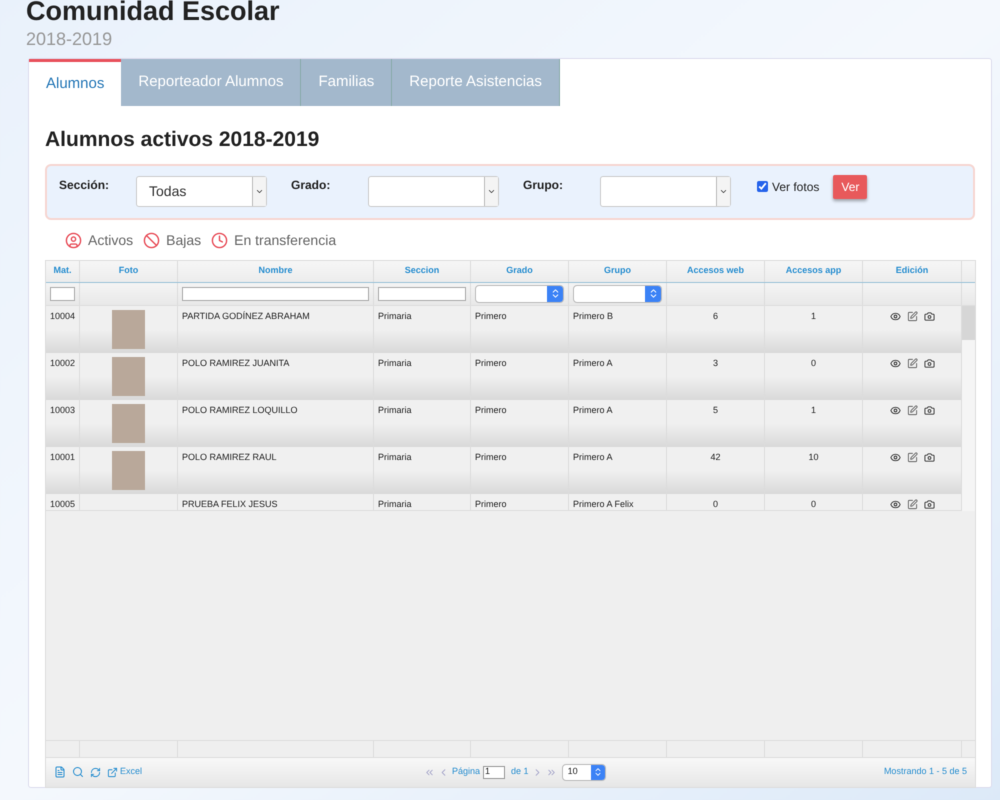  What do you see at coordinates (240, 409) in the screenshot?
I see `table-cell: POLO RAMIREZ LOQUILLO` at bounding box center [240, 409].